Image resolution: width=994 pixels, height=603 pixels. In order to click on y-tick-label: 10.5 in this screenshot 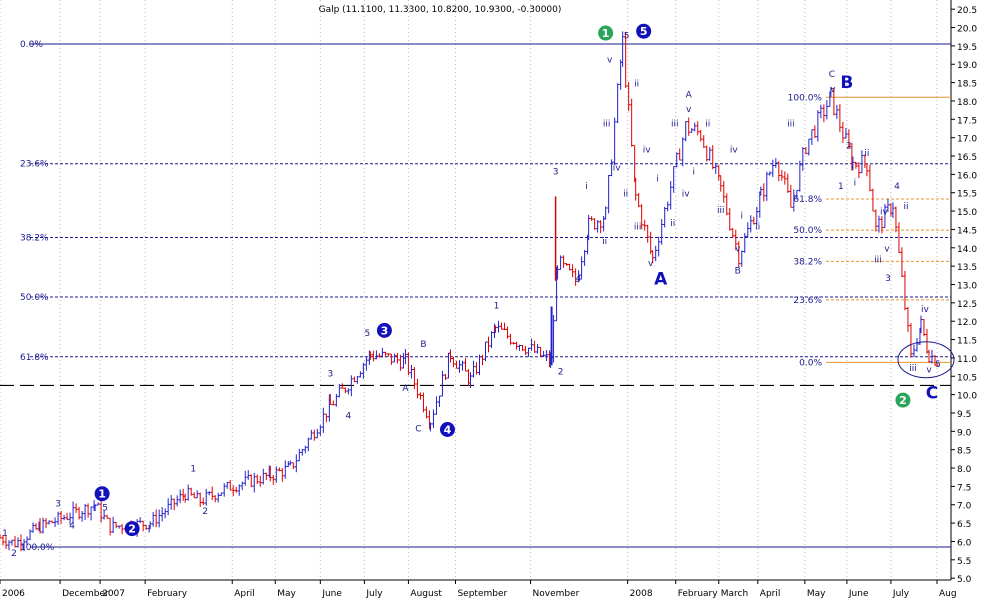, I will do `click(967, 378)`.